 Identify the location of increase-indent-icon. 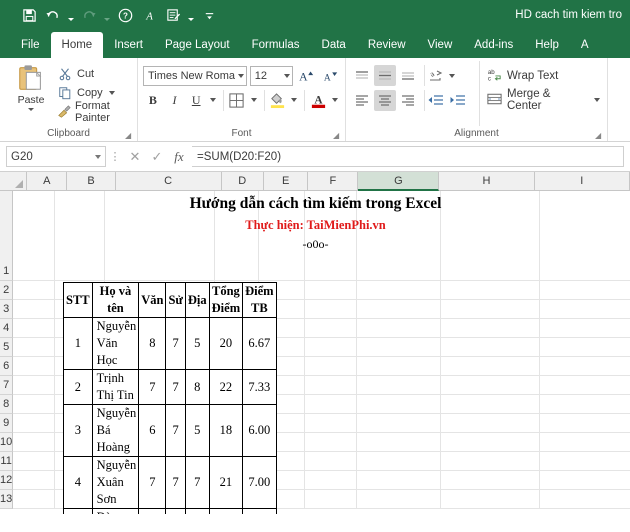
(458, 100).